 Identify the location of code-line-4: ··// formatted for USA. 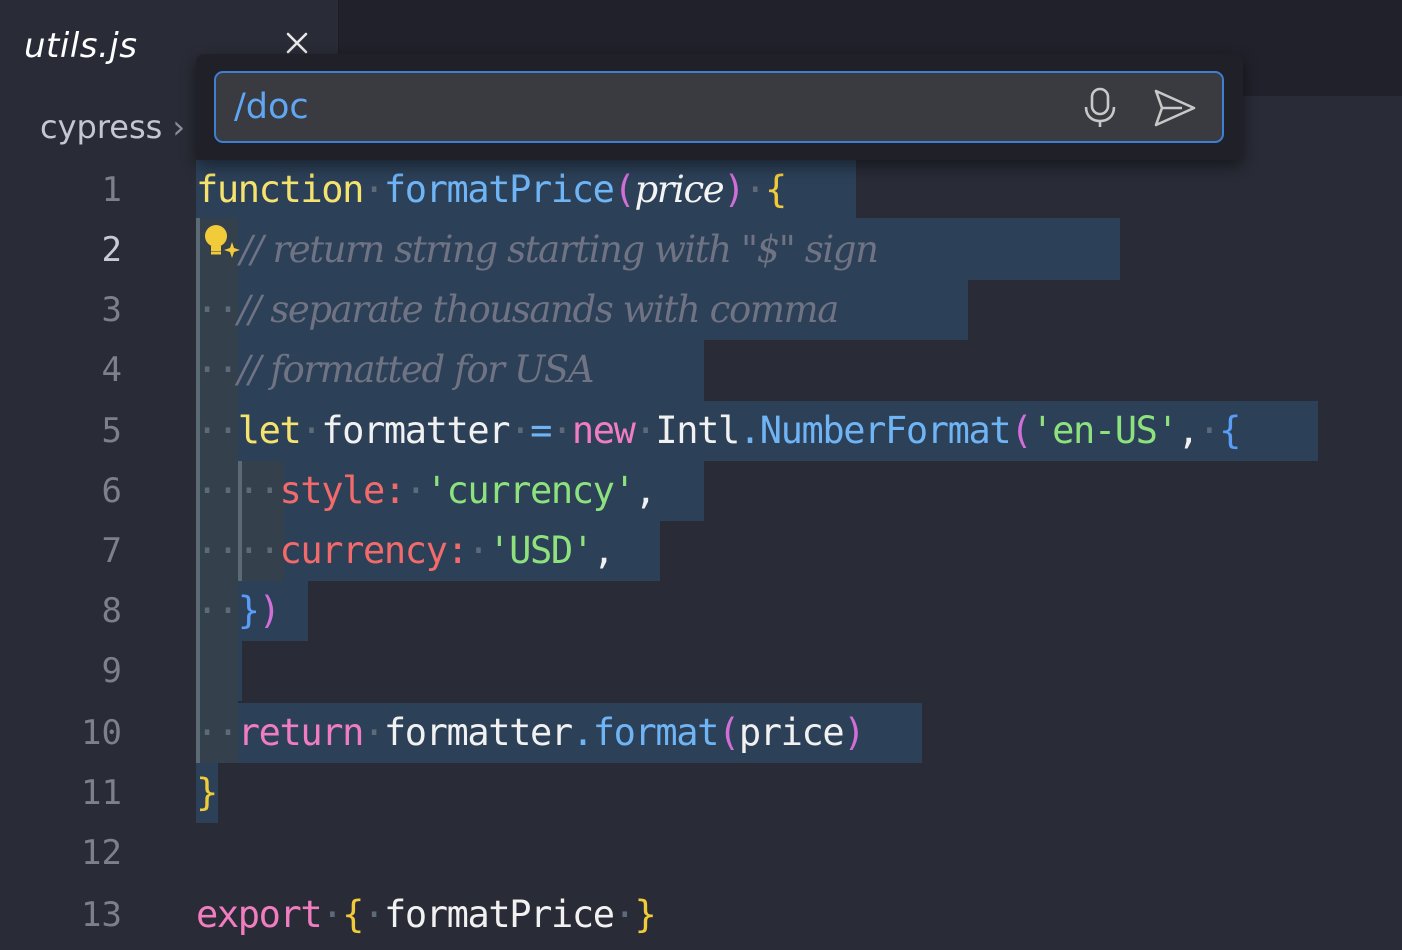
(395, 370).